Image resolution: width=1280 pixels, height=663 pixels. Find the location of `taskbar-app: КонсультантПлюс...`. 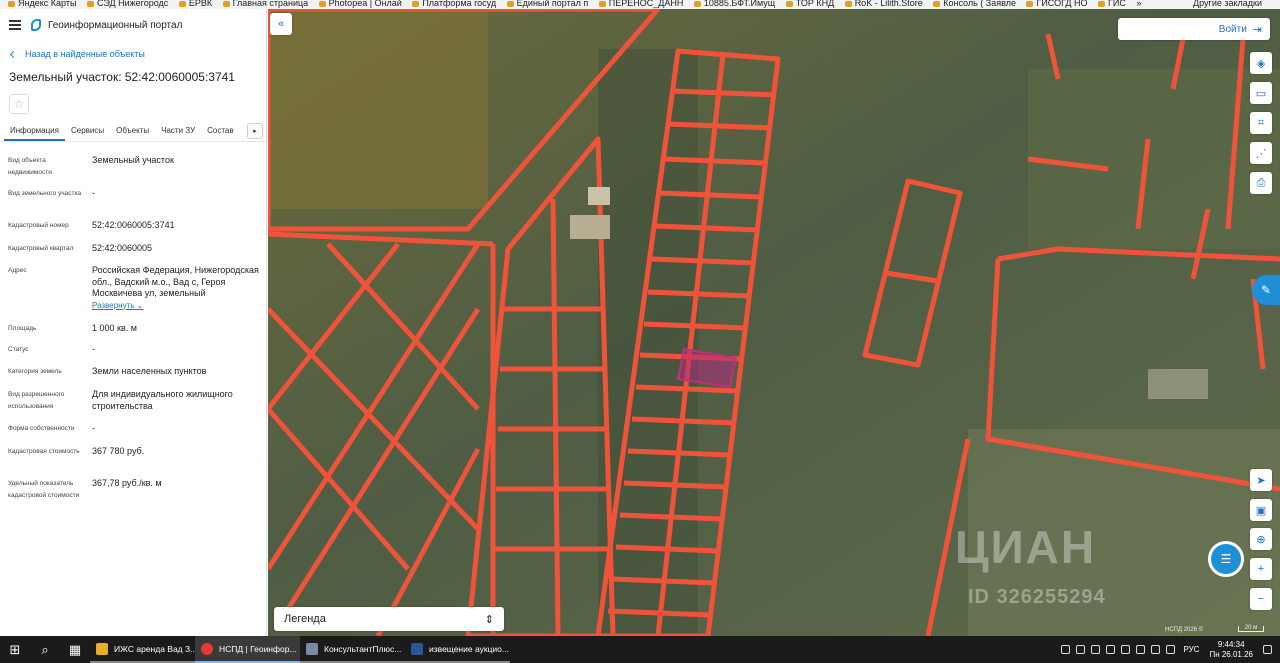

taskbar-app: КонсультантПлюс... is located at coordinates (352, 649).